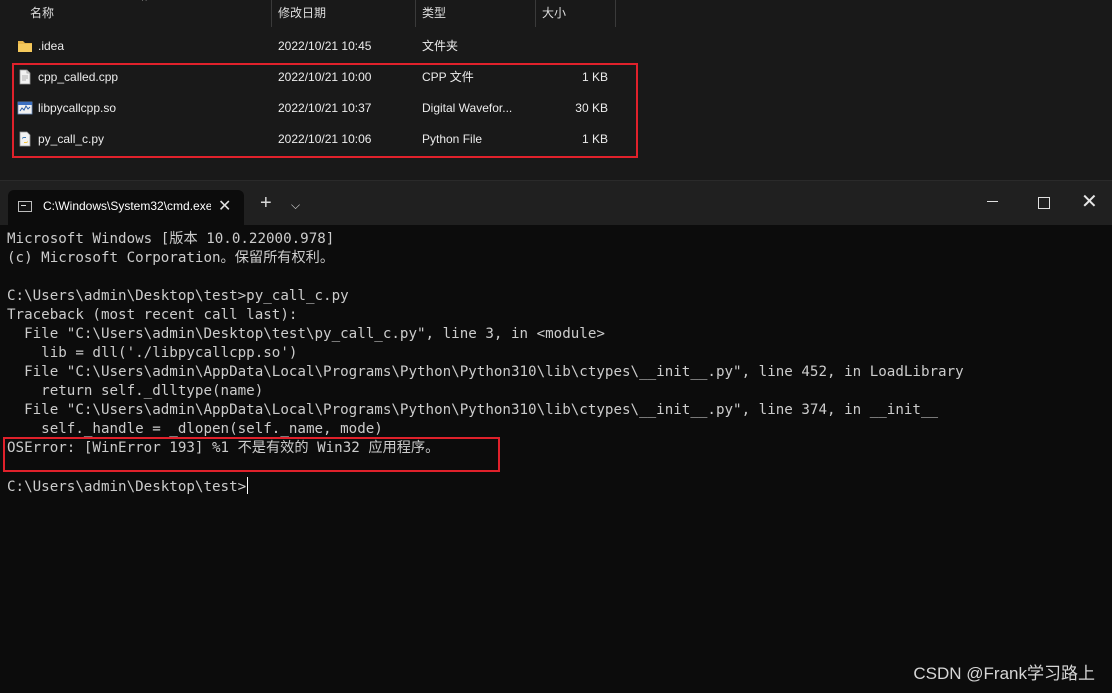 This screenshot has height=693, width=1112. Describe the element at coordinates (51, 46) in the screenshot. I see `file-name: .idea` at that location.